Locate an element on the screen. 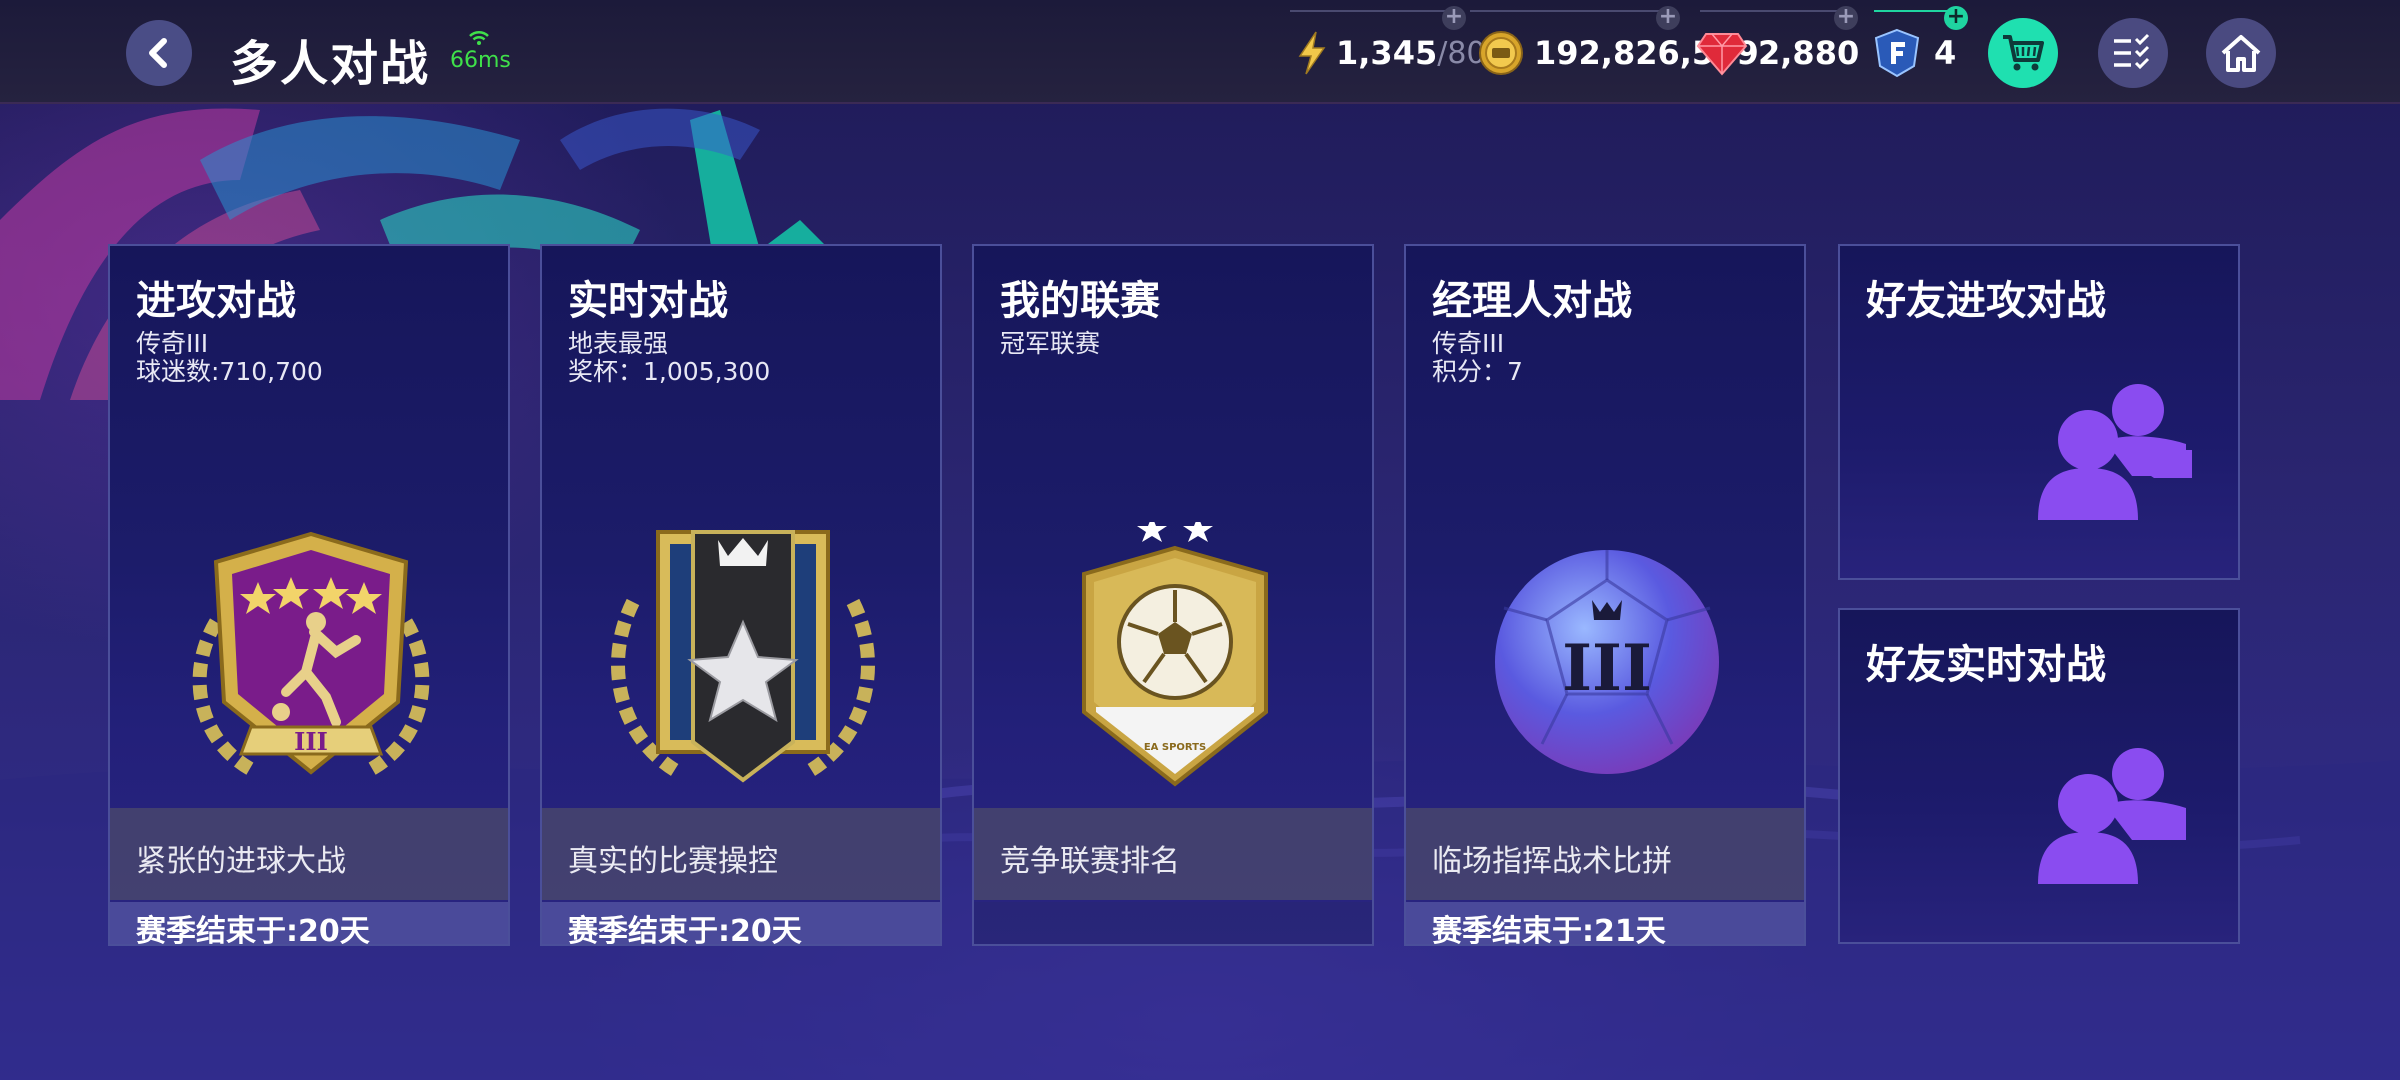 The height and width of the screenshot is (1080, 2400). tasks-button is located at coordinates (2133, 53).